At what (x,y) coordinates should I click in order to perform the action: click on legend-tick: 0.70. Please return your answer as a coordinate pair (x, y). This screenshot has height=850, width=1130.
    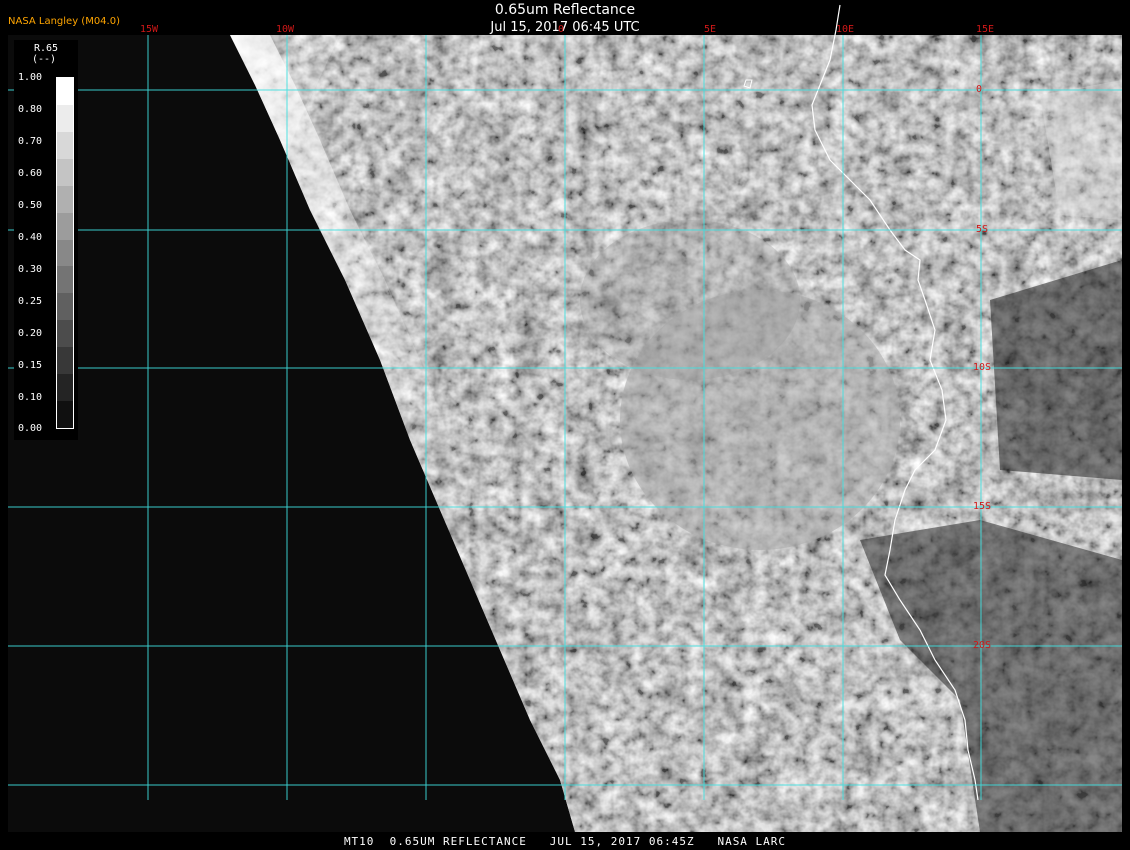
    Looking at the image, I should click on (30, 141).